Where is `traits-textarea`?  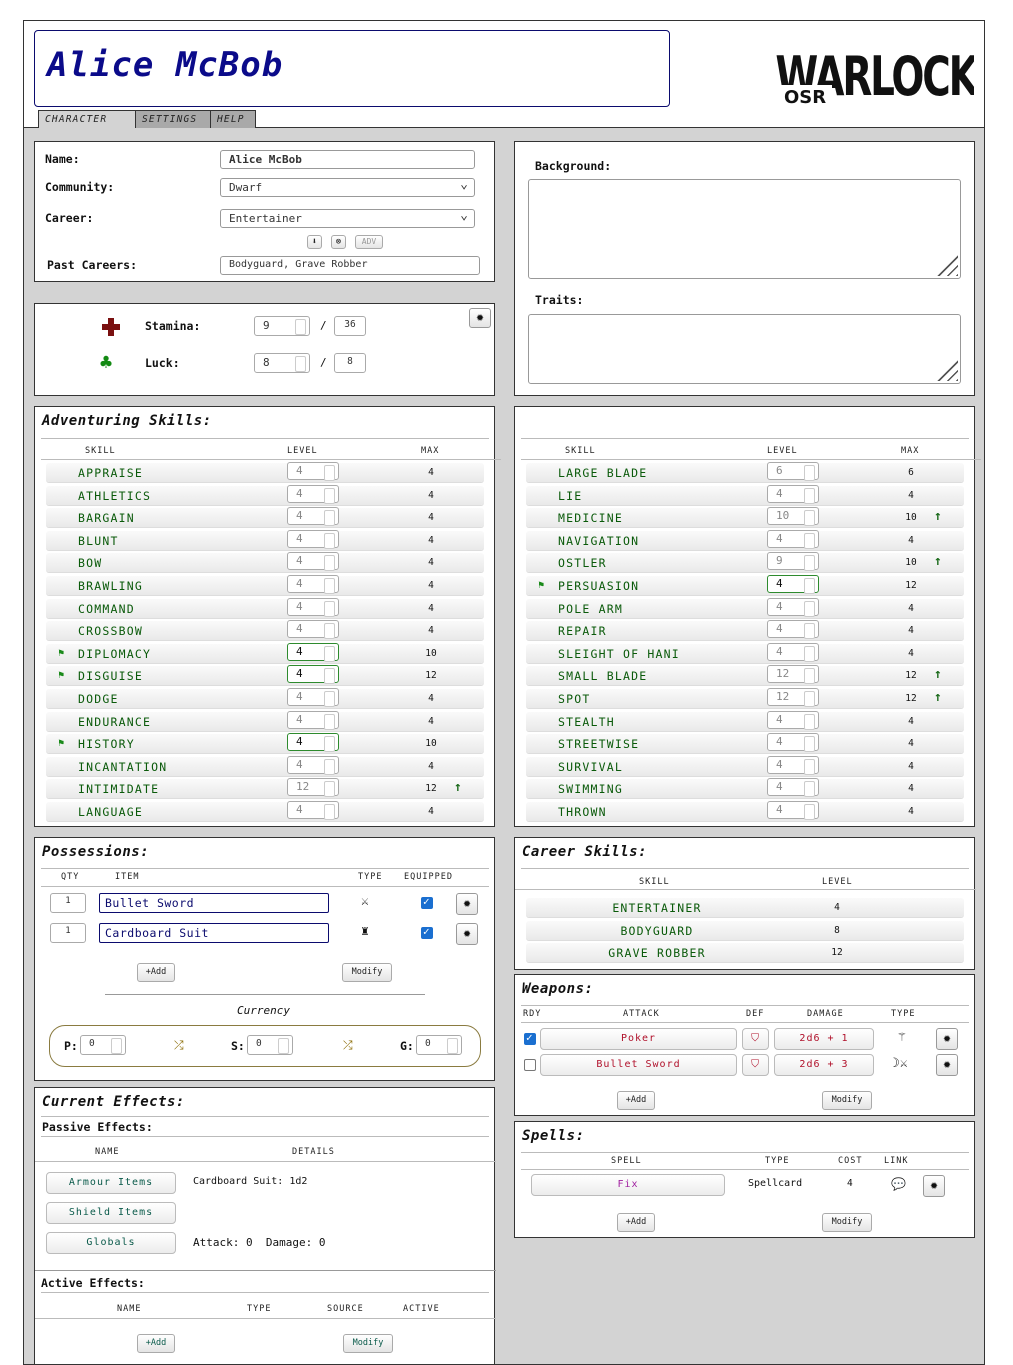 traits-textarea is located at coordinates (744, 349).